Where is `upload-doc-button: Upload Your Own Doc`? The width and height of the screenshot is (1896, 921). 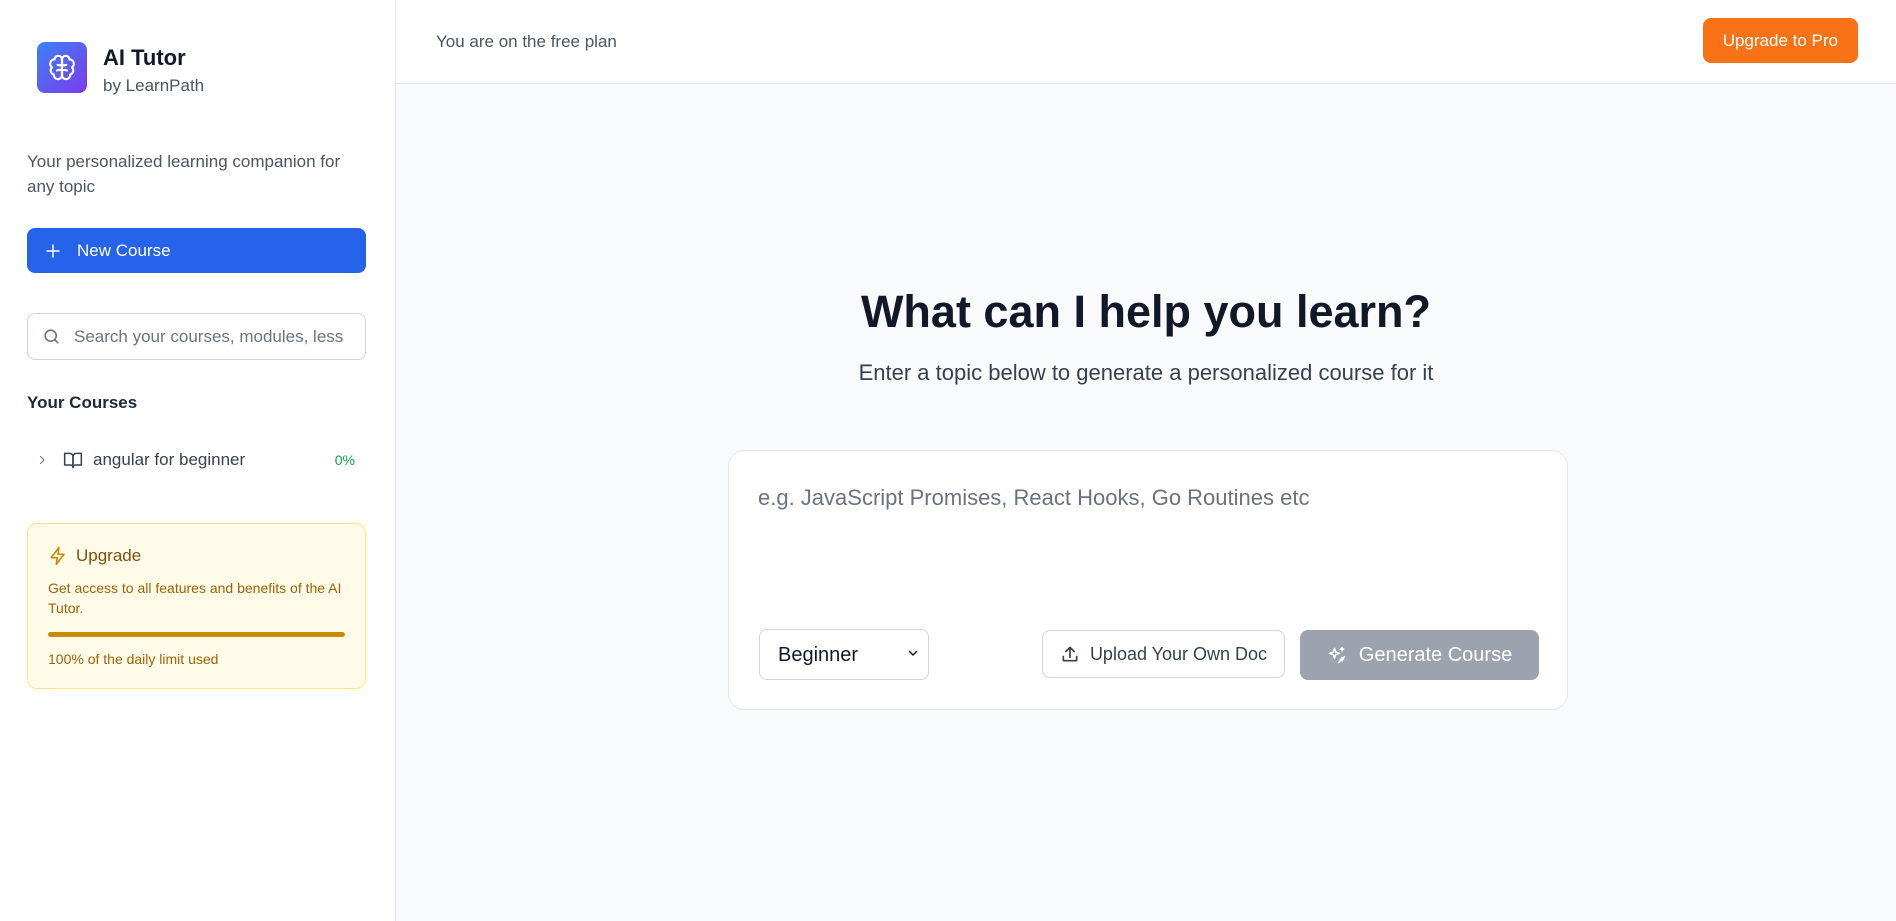 upload-doc-button: Upload Your Own Doc is located at coordinates (1163, 654).